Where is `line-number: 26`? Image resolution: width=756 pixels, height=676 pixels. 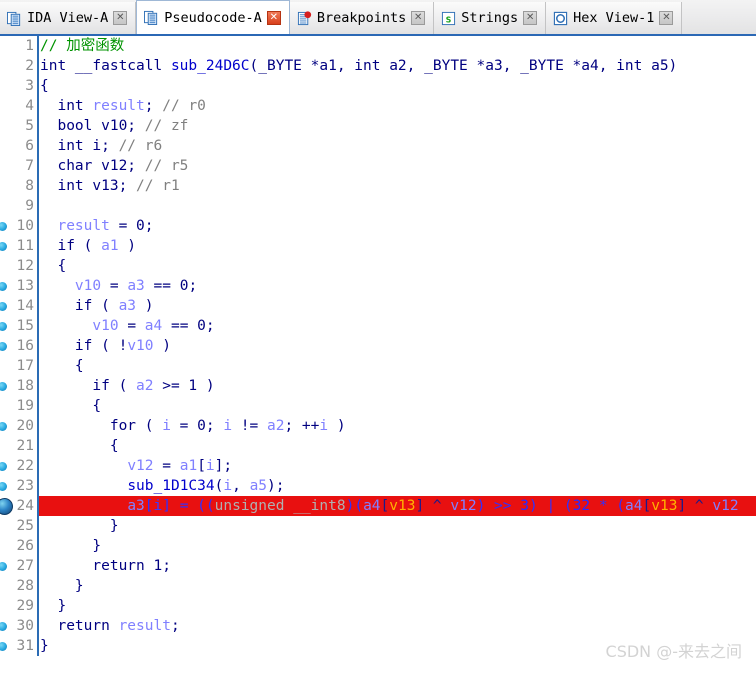
line-number: 26 is located at coordinates (19, 546).